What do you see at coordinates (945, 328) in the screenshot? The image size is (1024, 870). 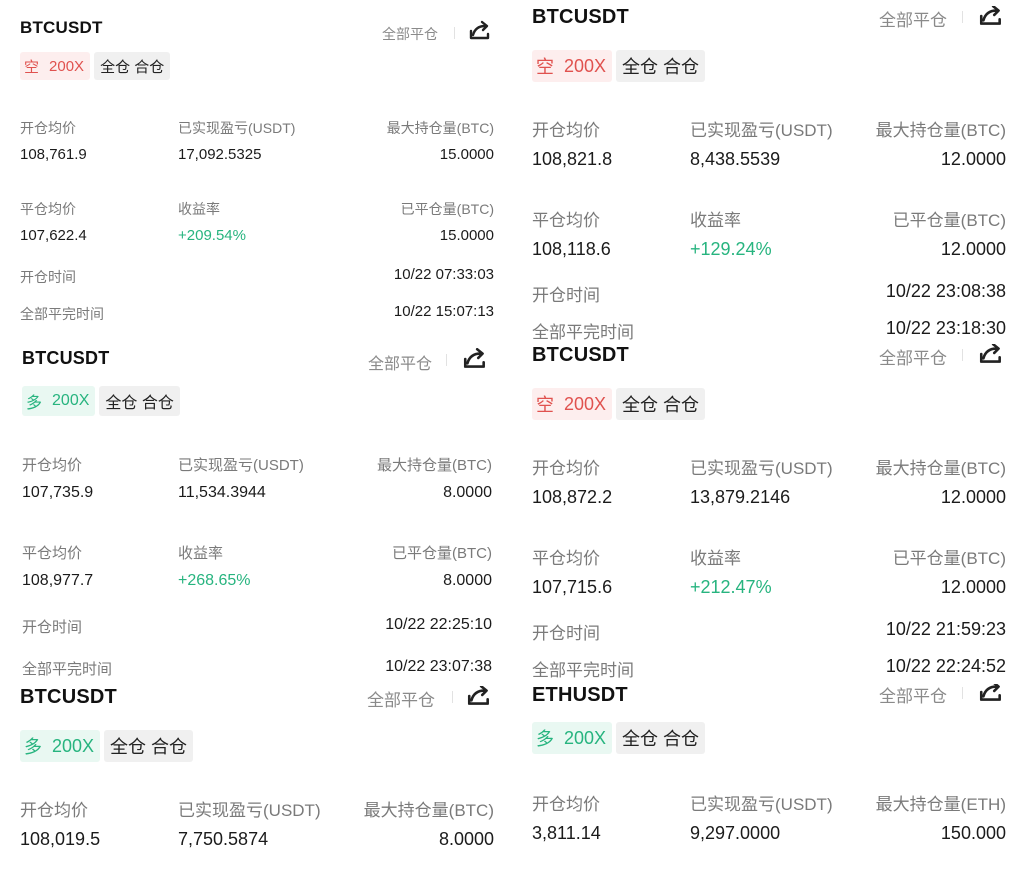 I see `close-time-value: 10/22 23:18:30` at bounding box center [945, 328].